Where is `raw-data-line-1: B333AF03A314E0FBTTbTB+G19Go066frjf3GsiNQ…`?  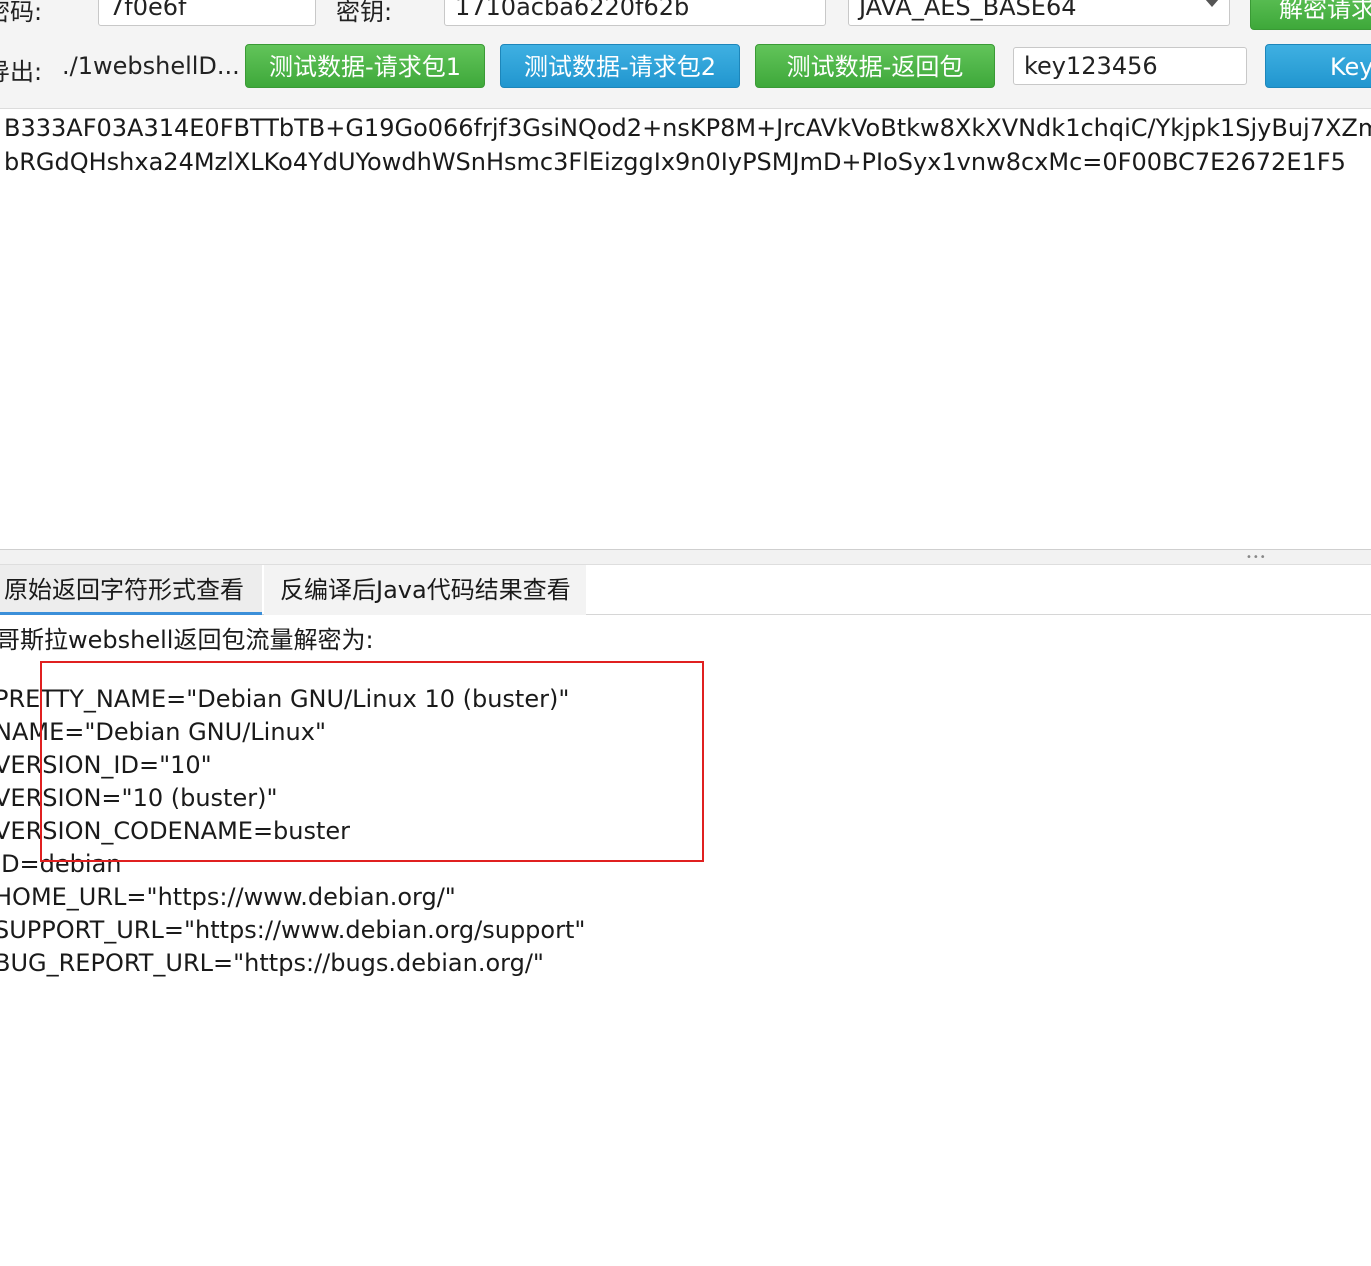 raw-data-line-1: B333AF03A314E0FBTTbTB+G19Go066frjf3GsiNQ… is located at coordinates (687, 128).